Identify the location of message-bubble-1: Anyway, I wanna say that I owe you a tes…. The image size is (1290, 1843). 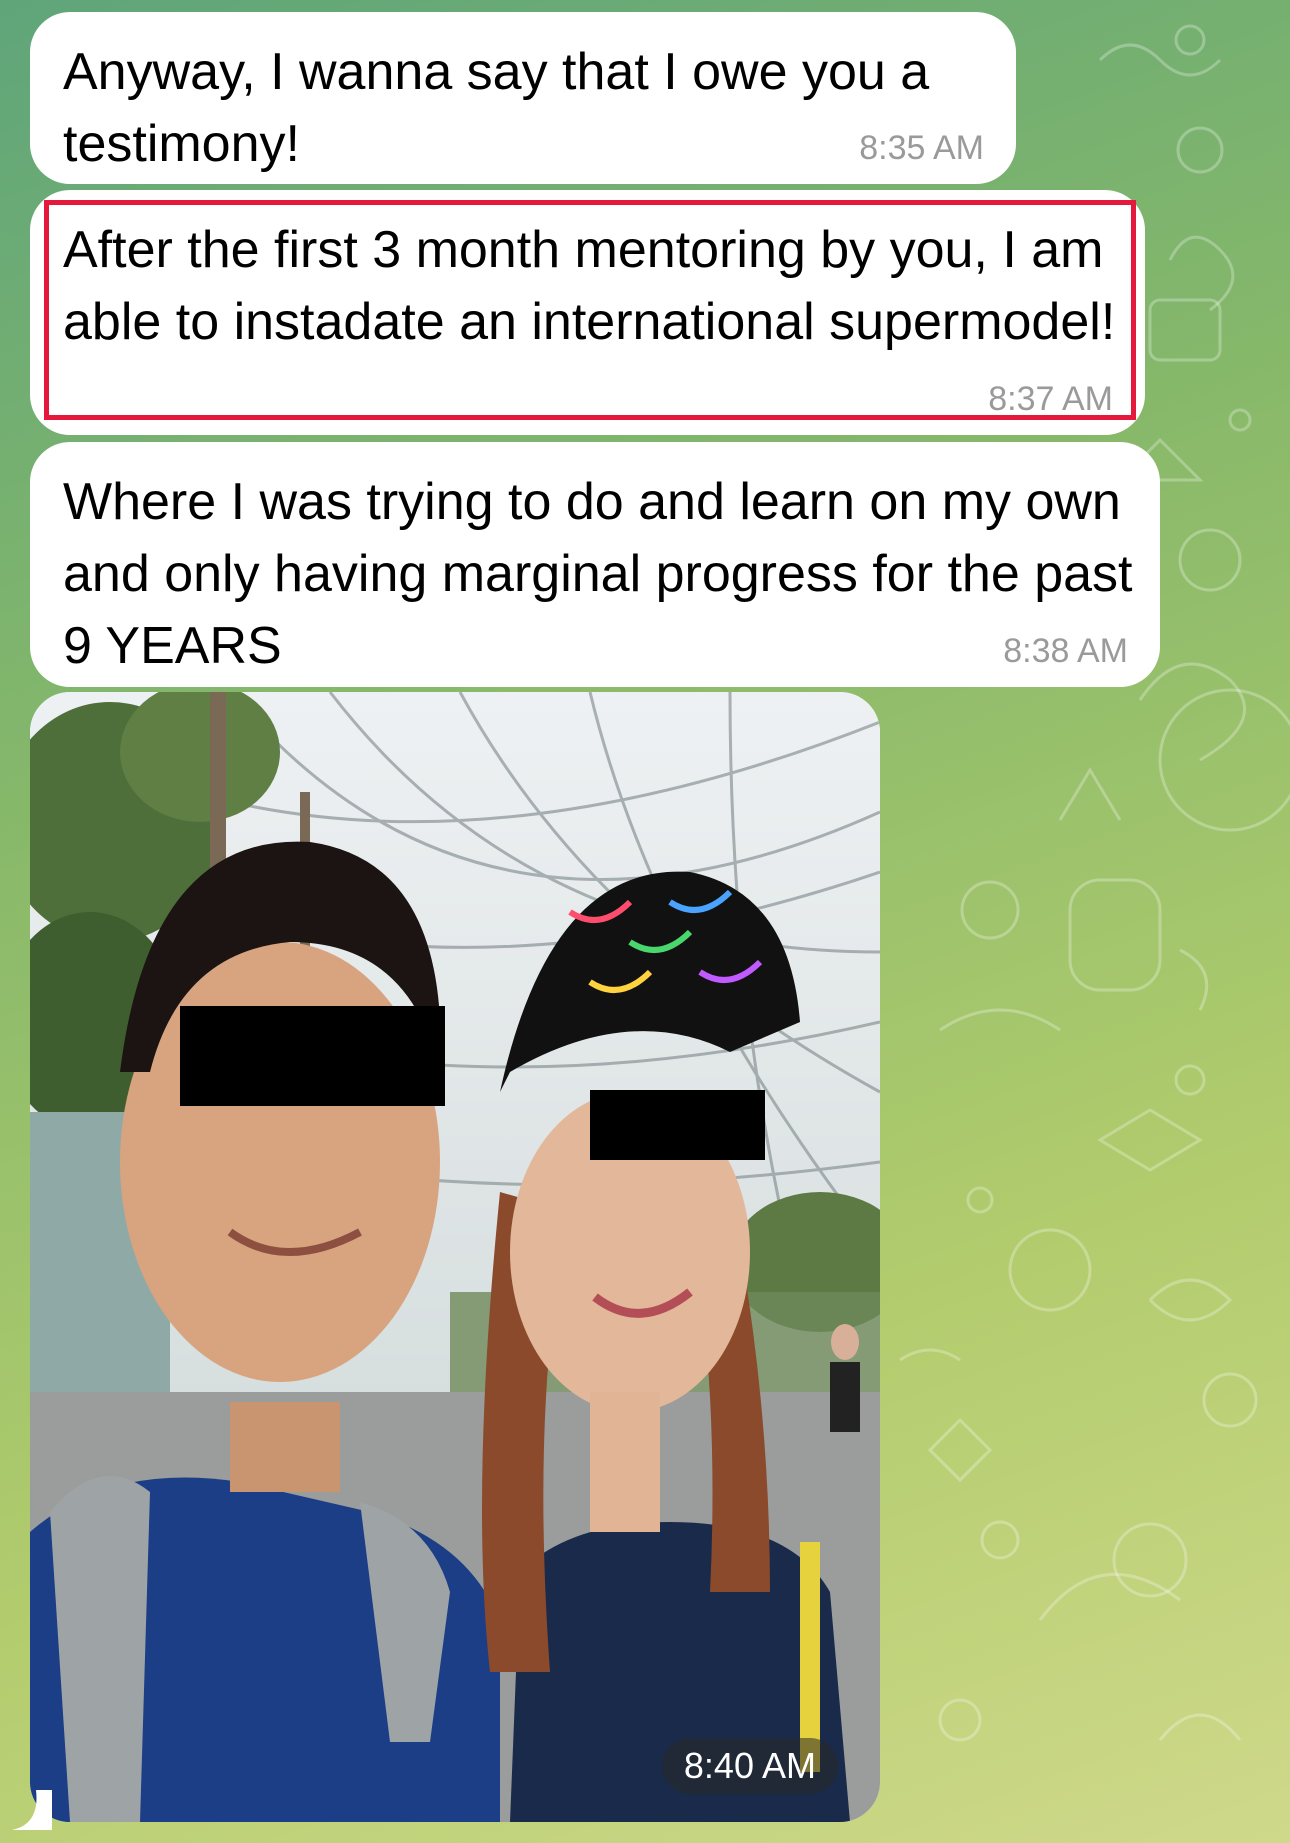
(523, 98).